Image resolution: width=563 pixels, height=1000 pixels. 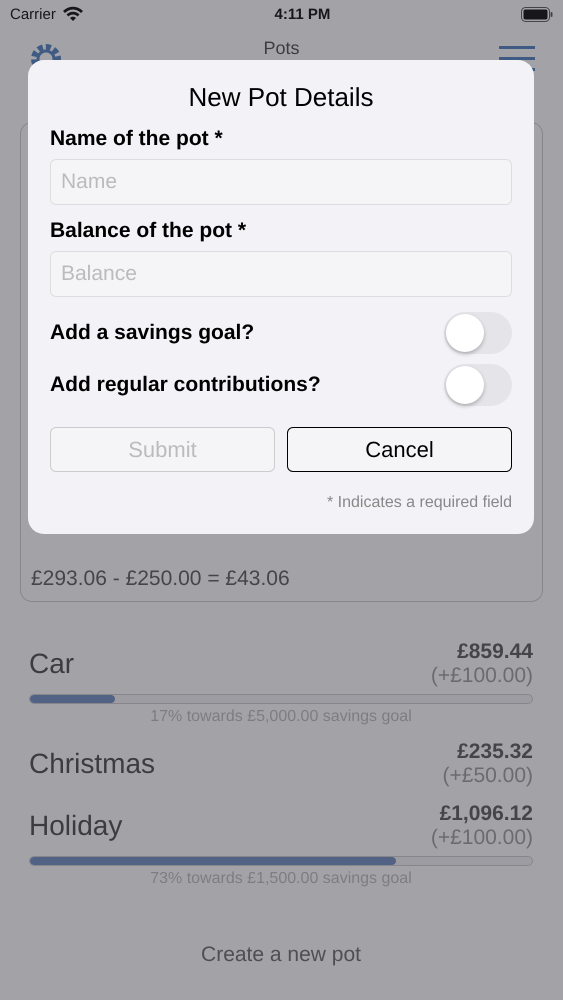 What do you see at coordinates (92, 764) in the screenshot?
I see `pot-name: Christmas` at bounding box center [92, 764].